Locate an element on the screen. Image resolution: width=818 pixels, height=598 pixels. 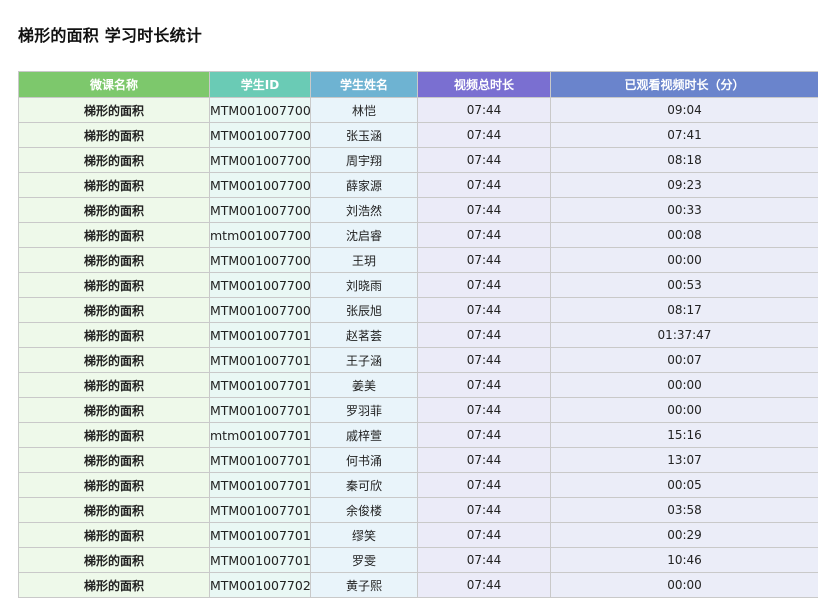
cell-student-id: MTM0010077009 is located at coordinates (260, 310).